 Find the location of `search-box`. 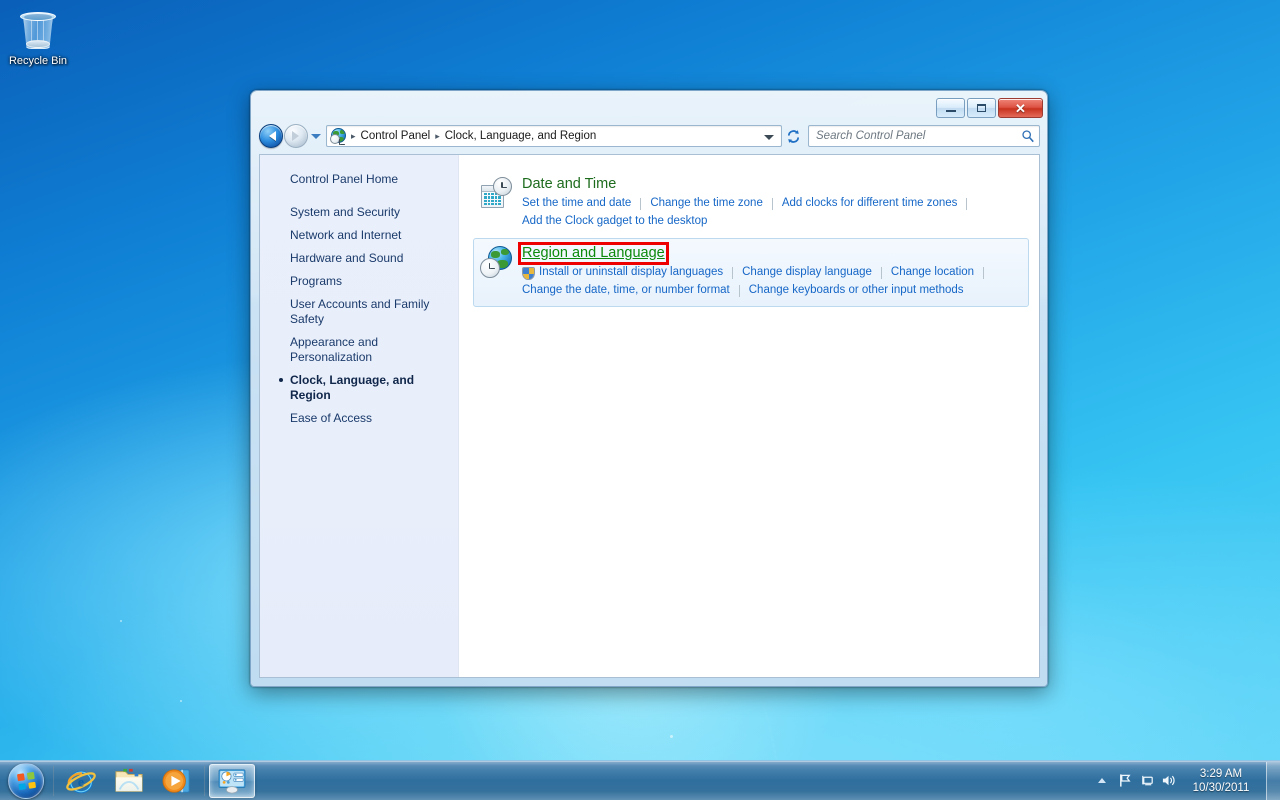

search-box is located at coordinates (924, 136).